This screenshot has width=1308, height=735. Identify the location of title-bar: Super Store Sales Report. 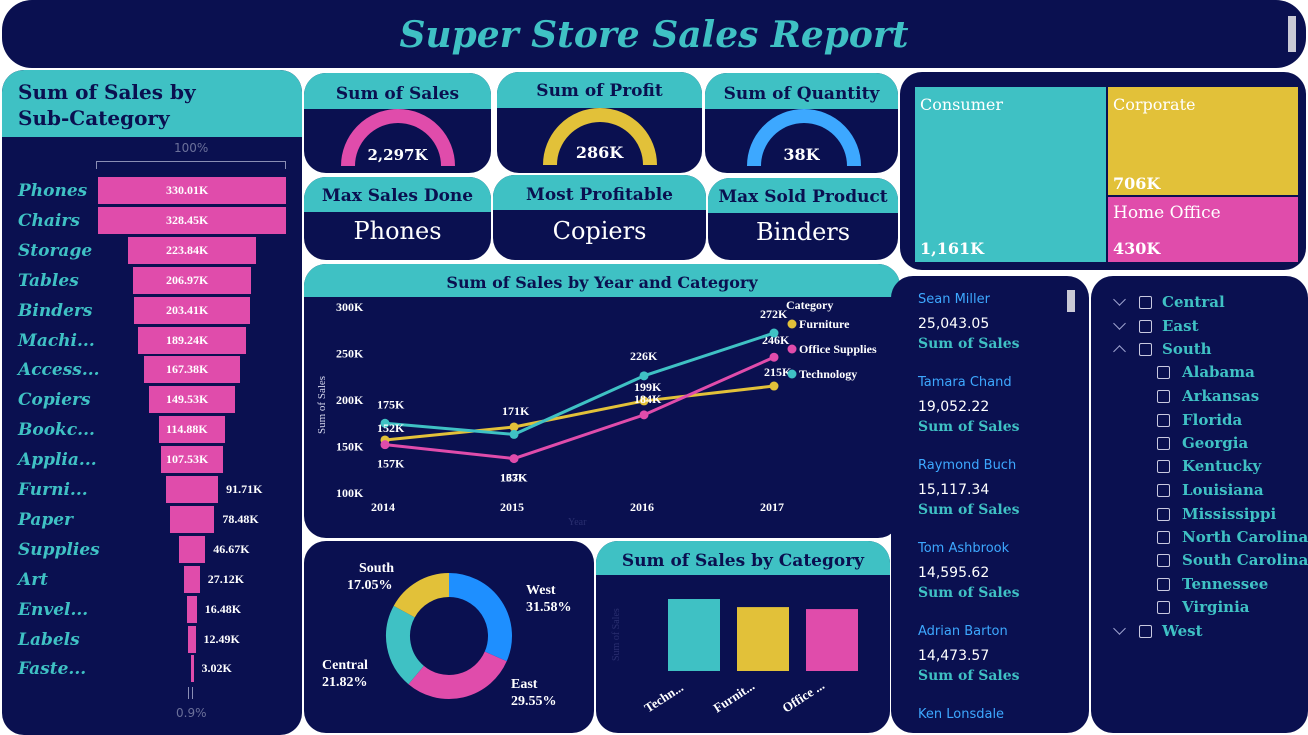
(654, 34).